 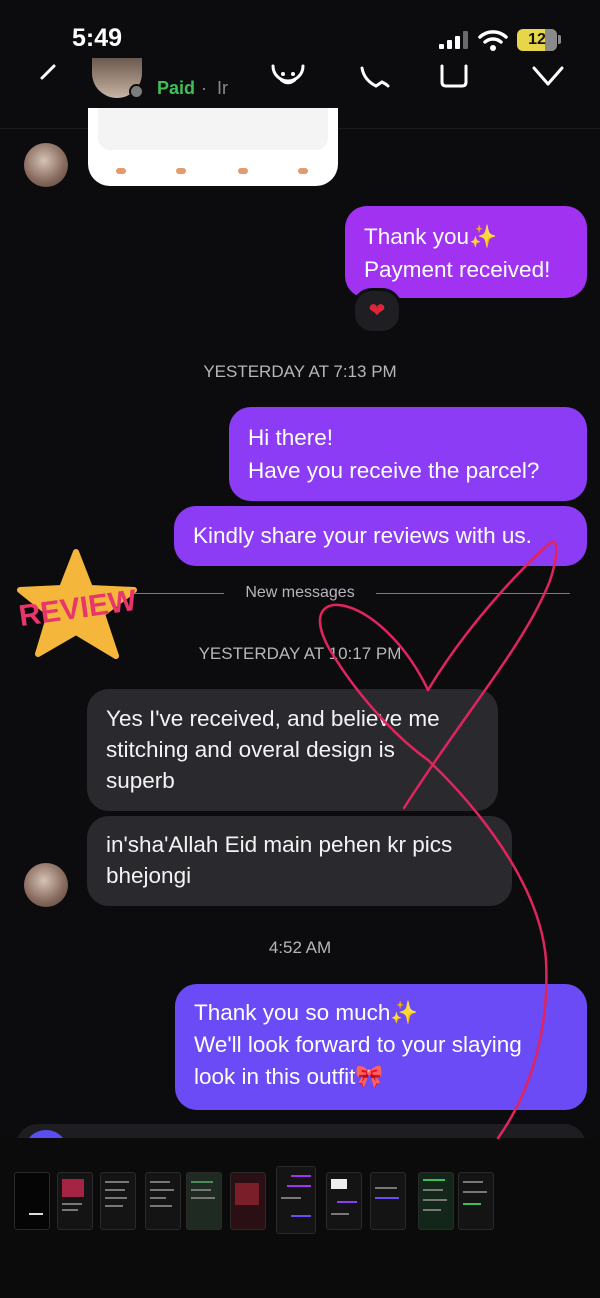 What do you see at coordinates (78, 604) in the screenshot?
I see `review-star-sticker: REVIEW` at bounding box center [78, 604].